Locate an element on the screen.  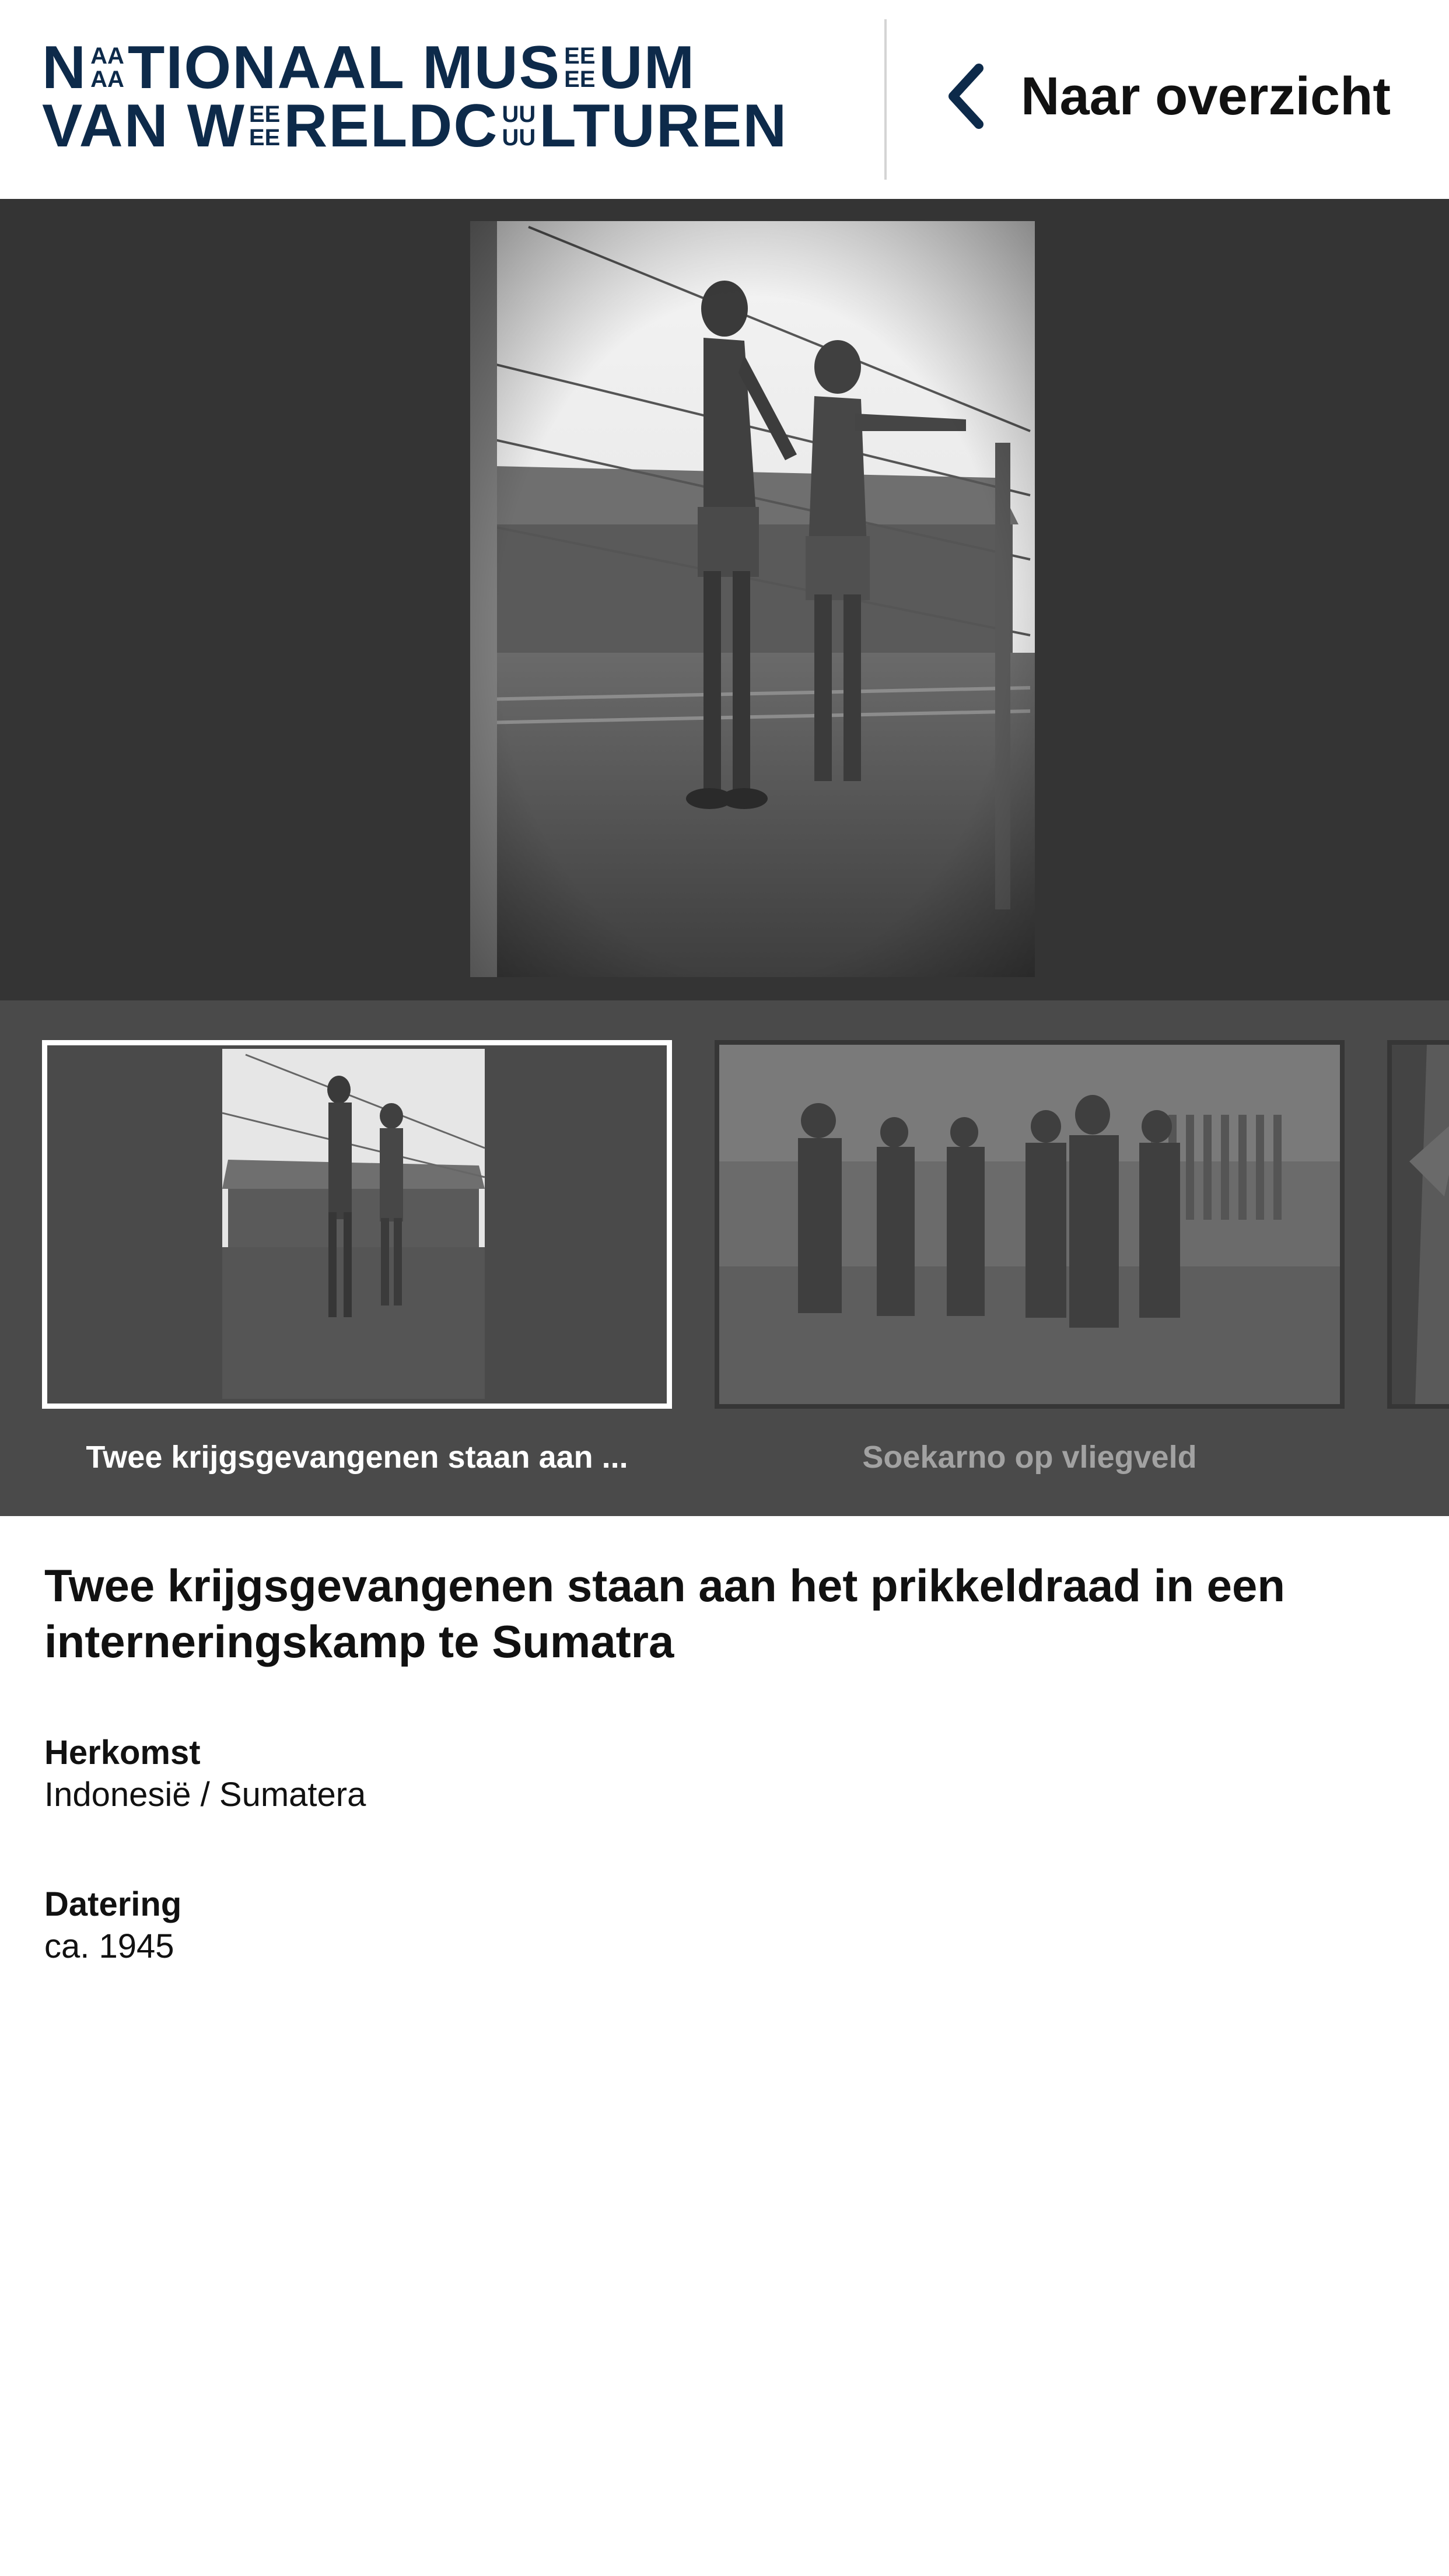
field-datering: Datering ca. 1945 is located at coordinates (724, 1926).